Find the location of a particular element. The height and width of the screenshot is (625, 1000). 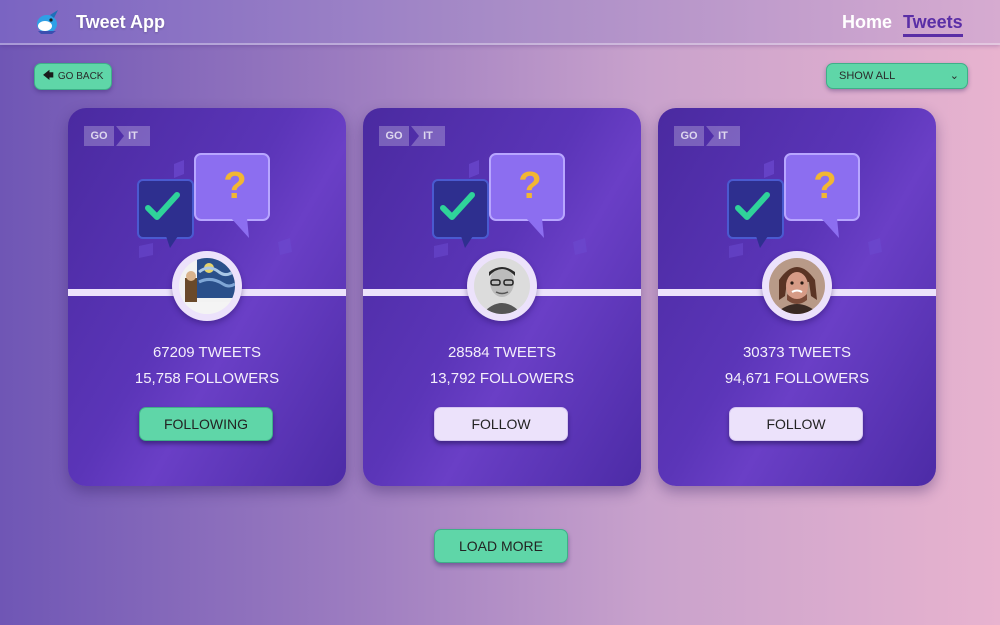

chevron-down-icon: ⌄ is located at coordinates (954, 76).